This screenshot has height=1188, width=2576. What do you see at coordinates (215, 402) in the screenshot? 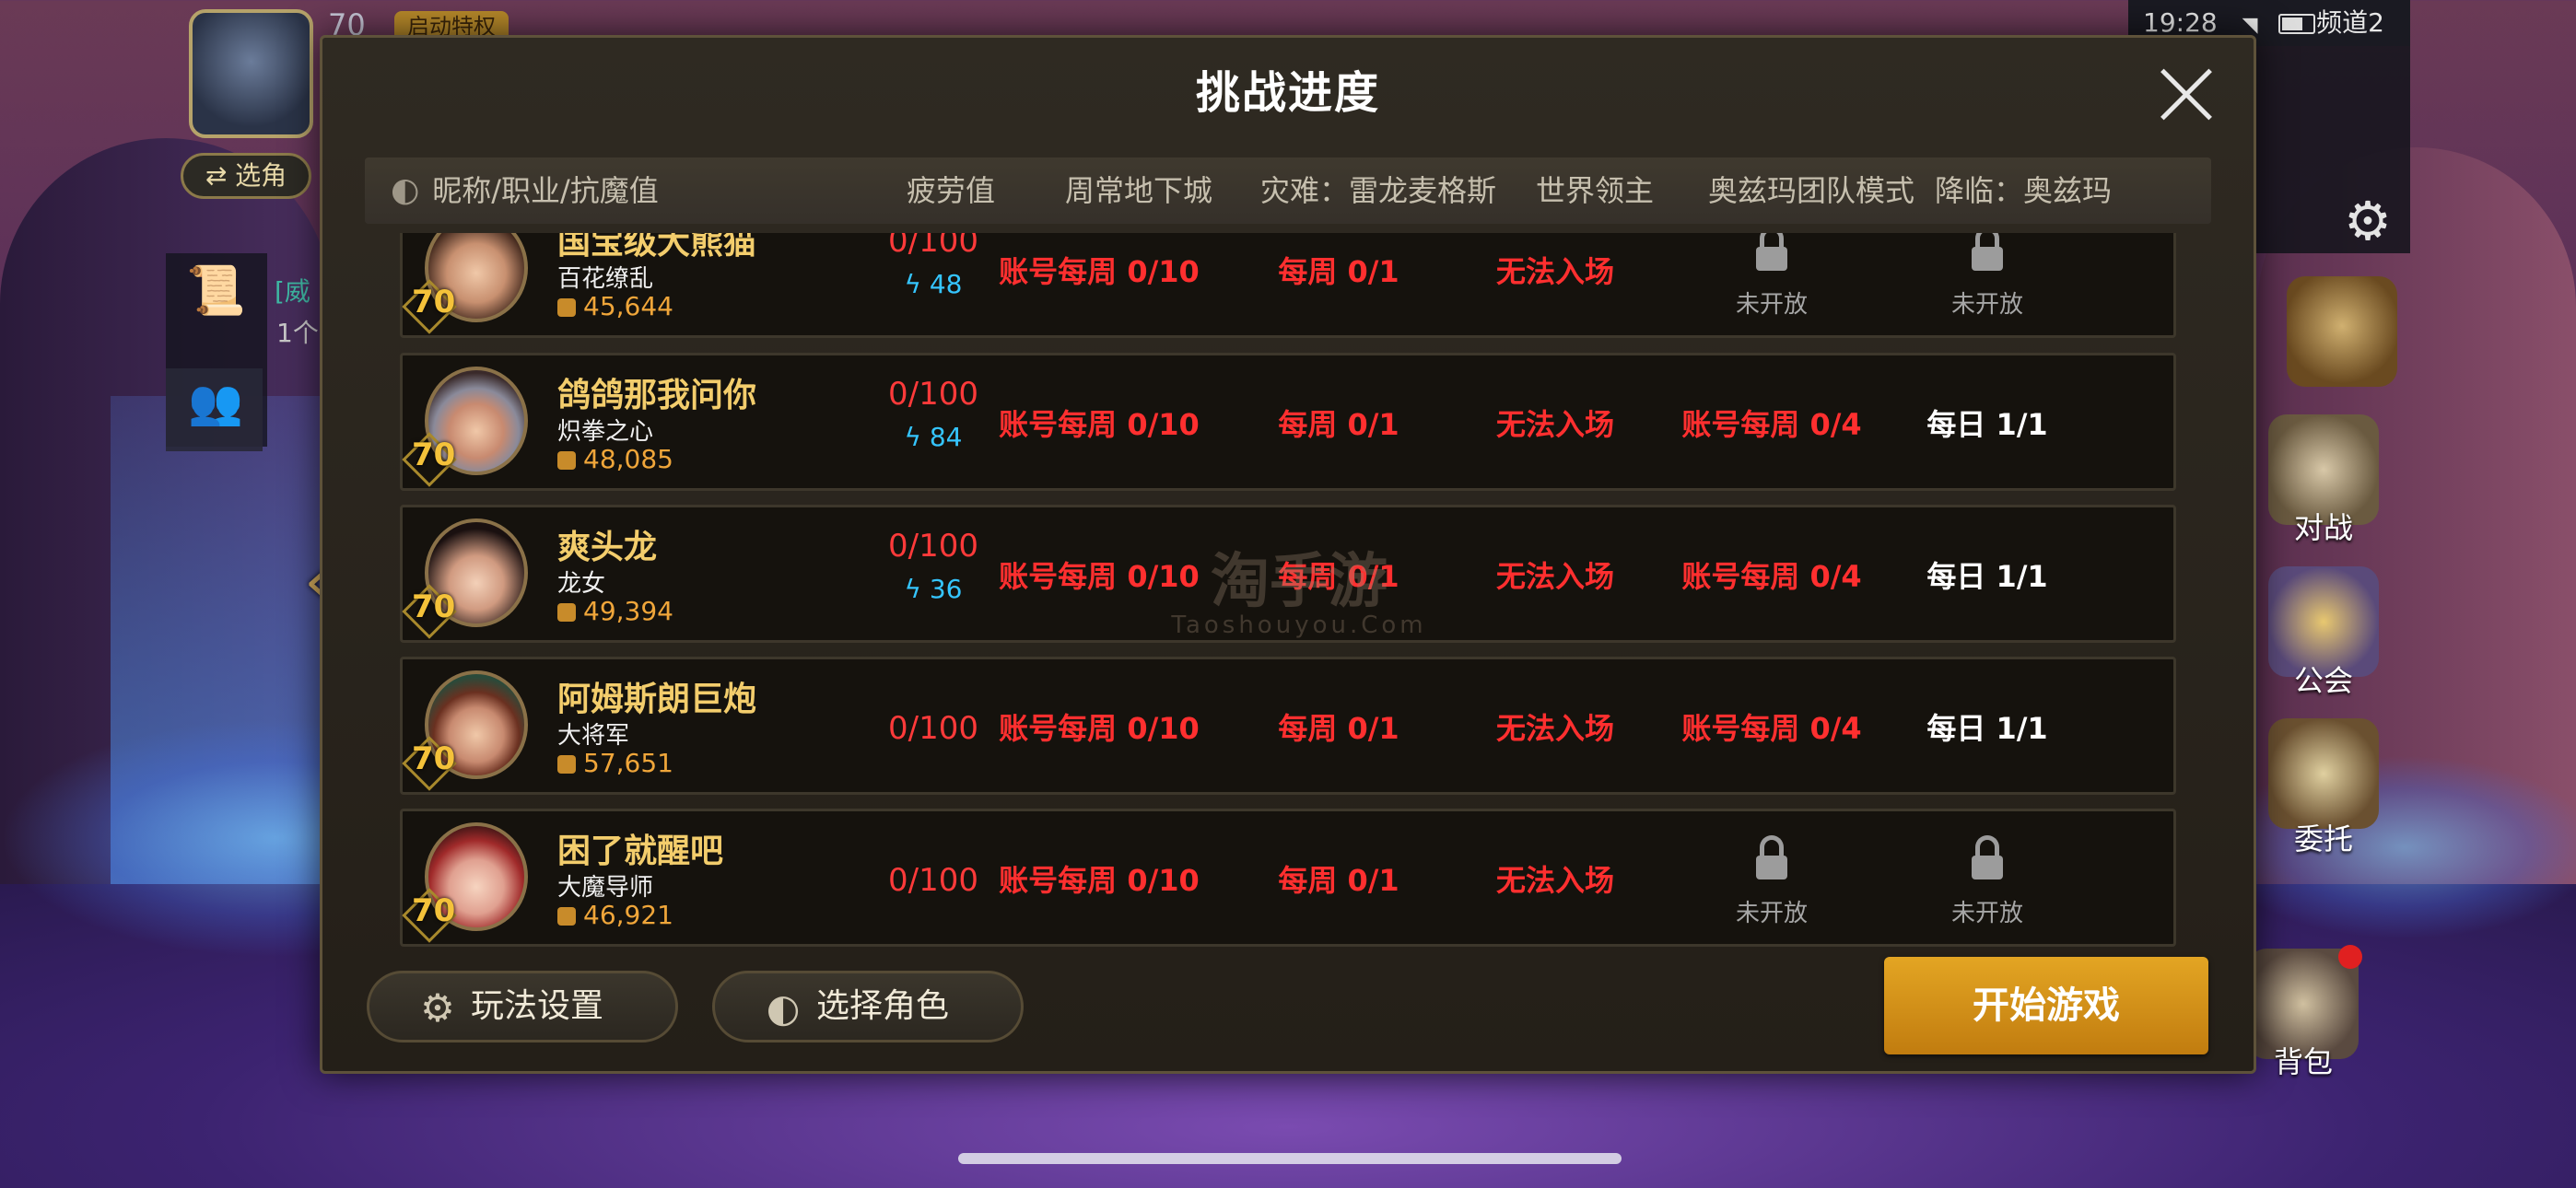
I see `friends-icon: 👥` at bounding box center [215, 402].